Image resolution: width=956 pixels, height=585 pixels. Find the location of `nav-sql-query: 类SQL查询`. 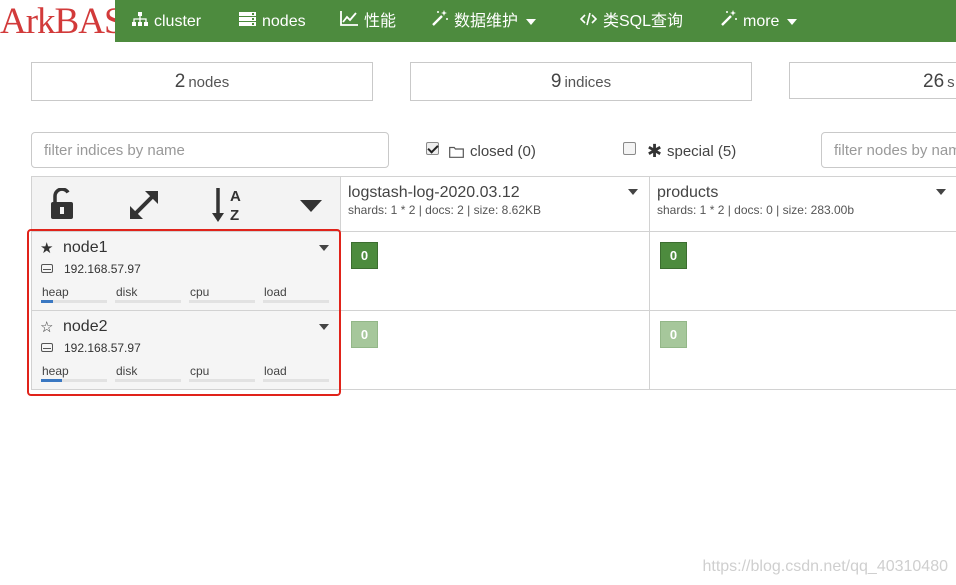

nav-sql-query: 类SQL查询 is located at coordinates (631, 22).